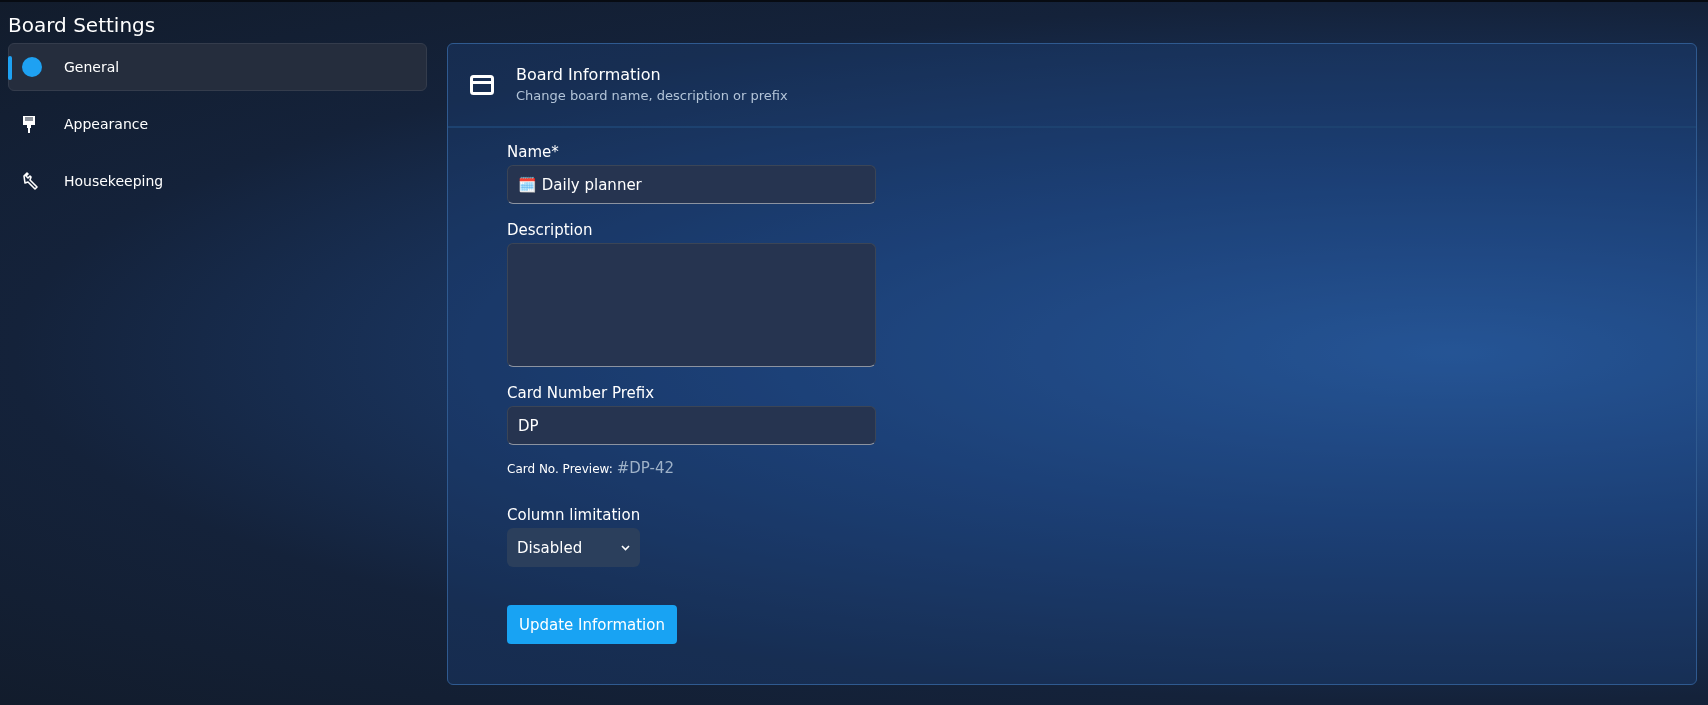 Image resolution: width=1708 pixels, height=705 pixels. I want to click on field-label: Card Number Prefix, so click(581, 393).